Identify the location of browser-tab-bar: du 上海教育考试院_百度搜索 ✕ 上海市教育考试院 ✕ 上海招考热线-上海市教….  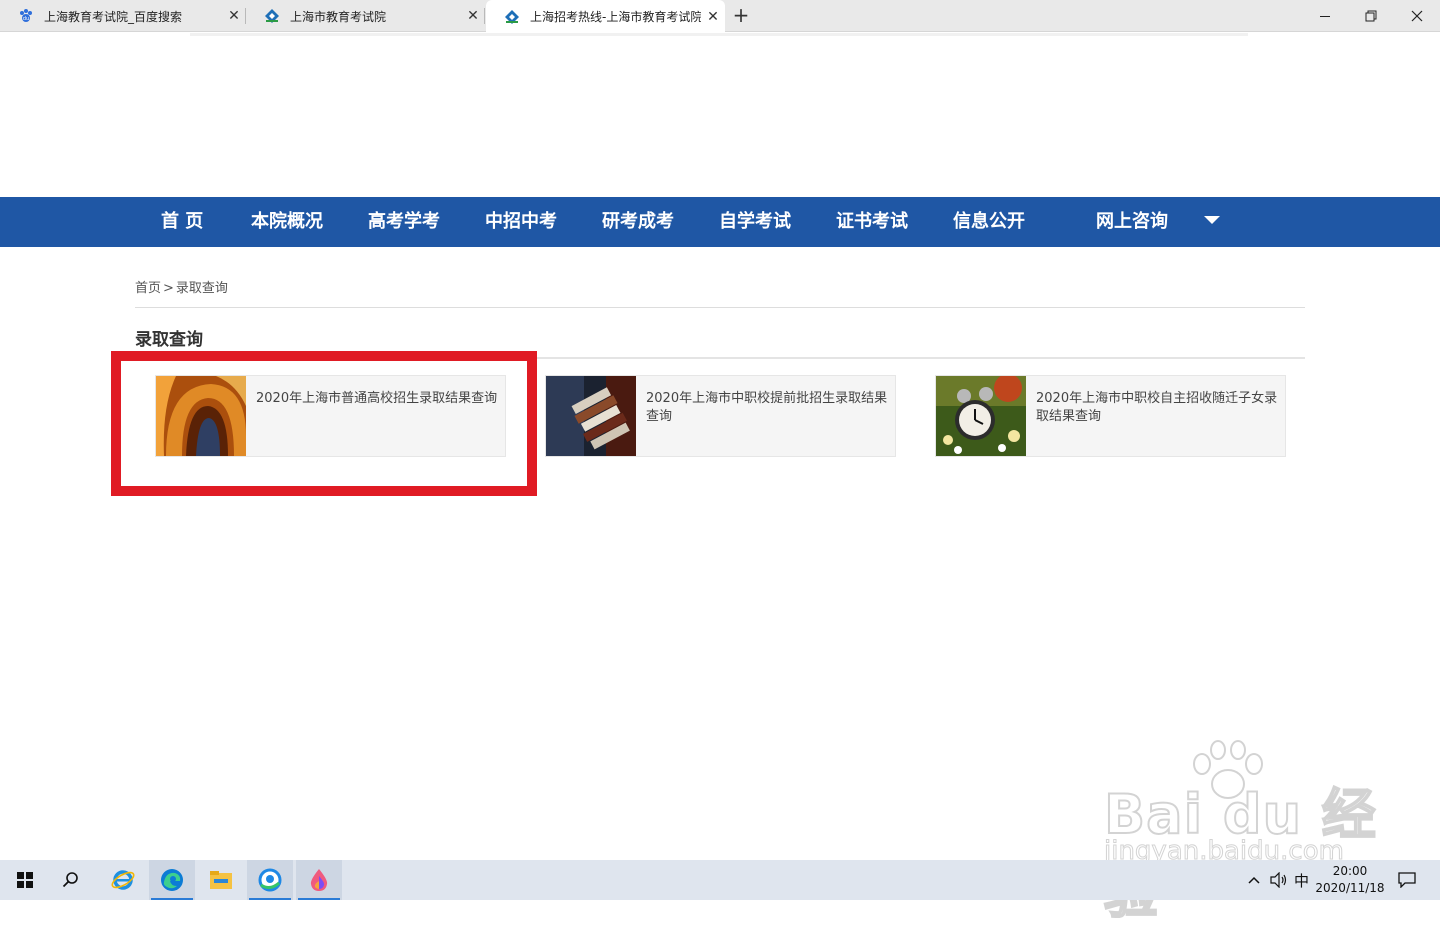
(720, 16).